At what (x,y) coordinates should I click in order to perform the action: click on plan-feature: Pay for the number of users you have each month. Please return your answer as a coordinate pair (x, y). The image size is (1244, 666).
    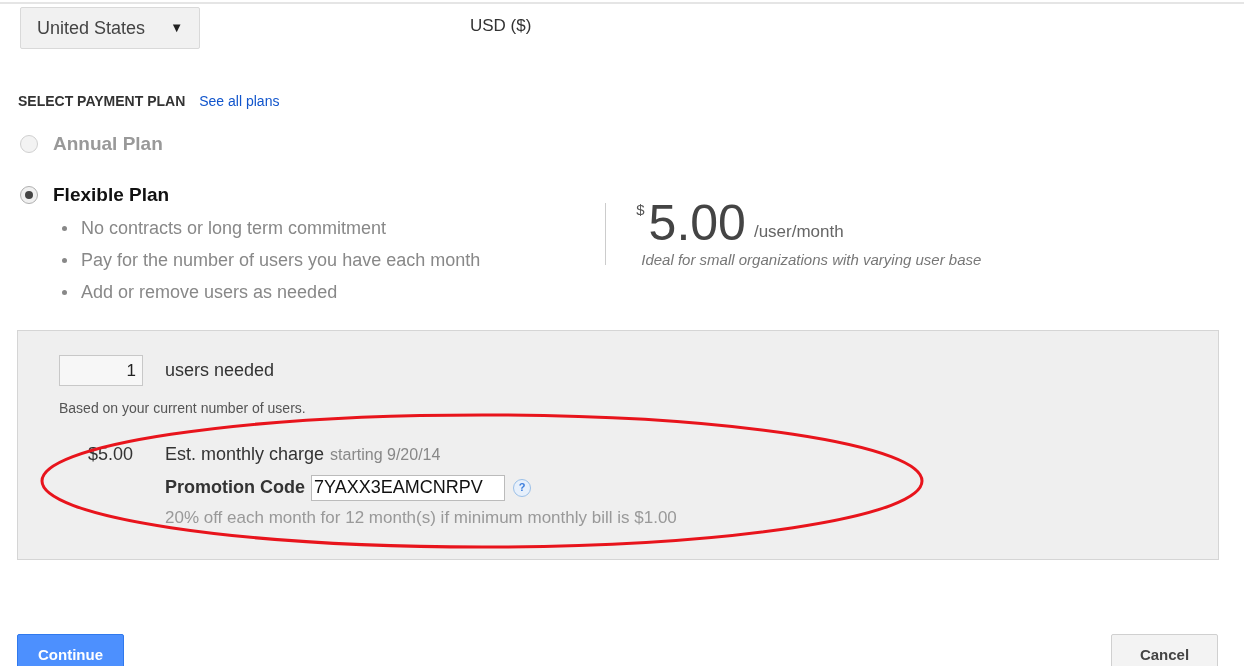
    Looking at the image, I should click on (281, 260).